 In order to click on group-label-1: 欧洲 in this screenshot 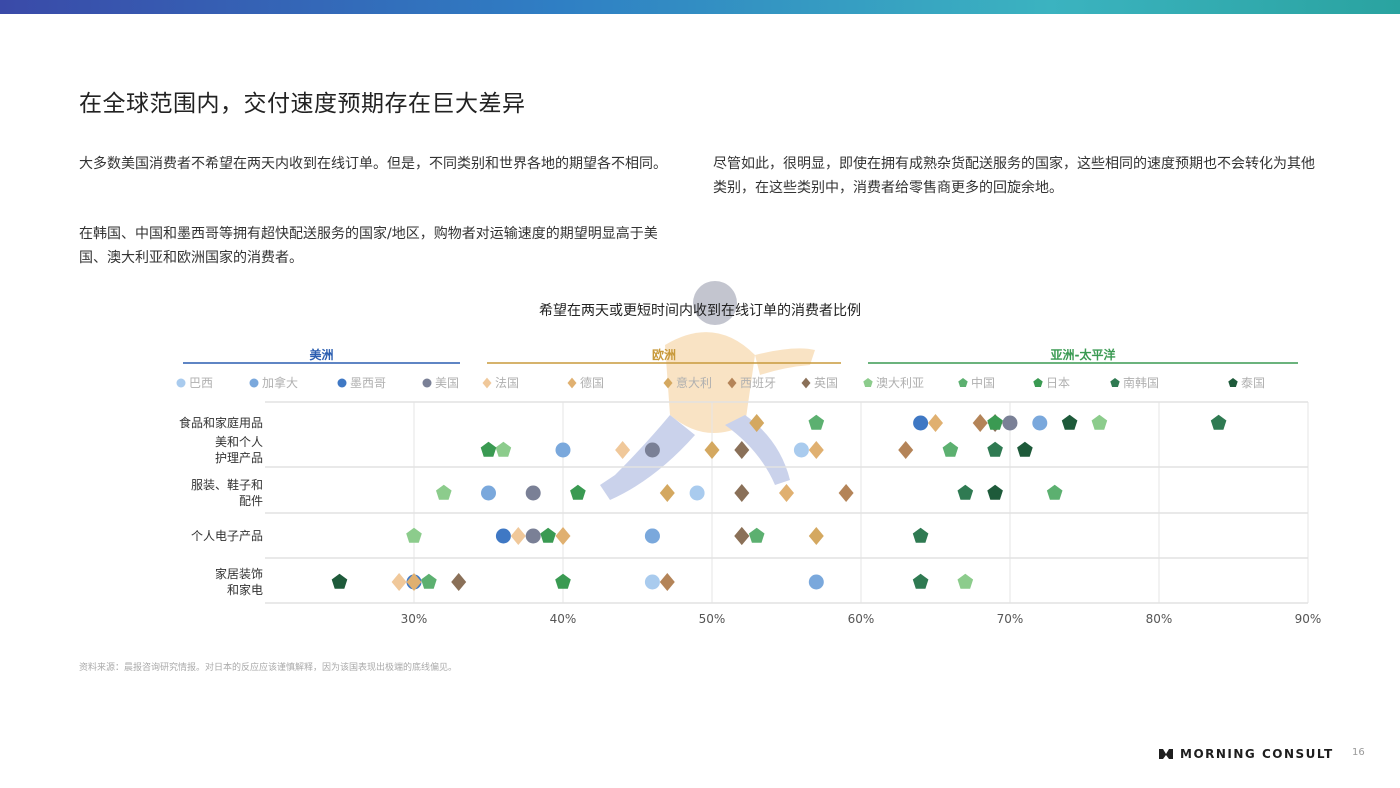, I will do `click(664, 354)`.